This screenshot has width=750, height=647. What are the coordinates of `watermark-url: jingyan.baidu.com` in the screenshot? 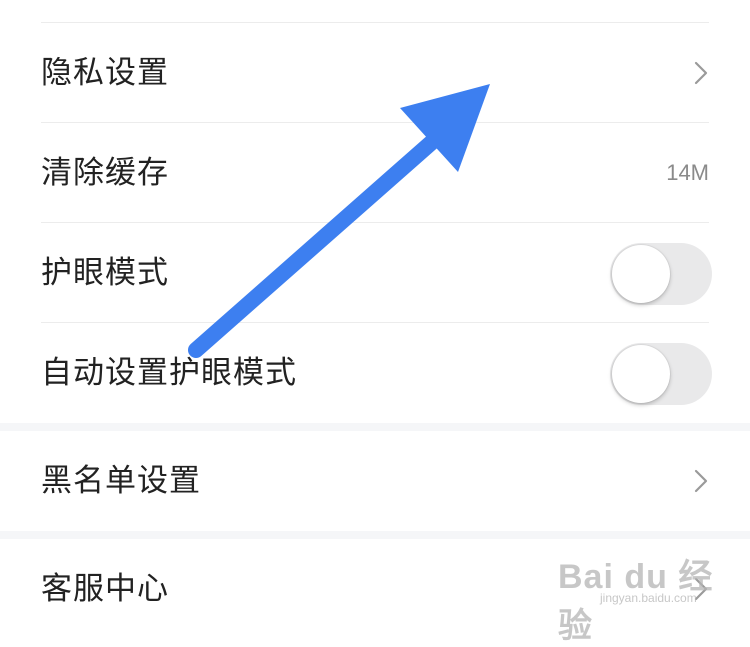 It's located at (648, 598).